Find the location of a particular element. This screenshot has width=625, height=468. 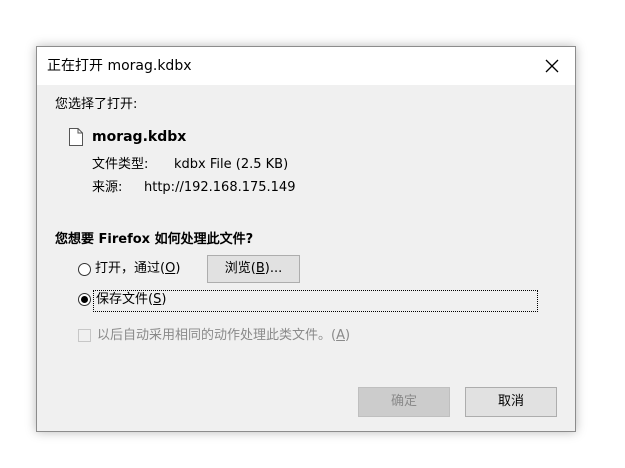

close-button is located at coordinates (552, 66).